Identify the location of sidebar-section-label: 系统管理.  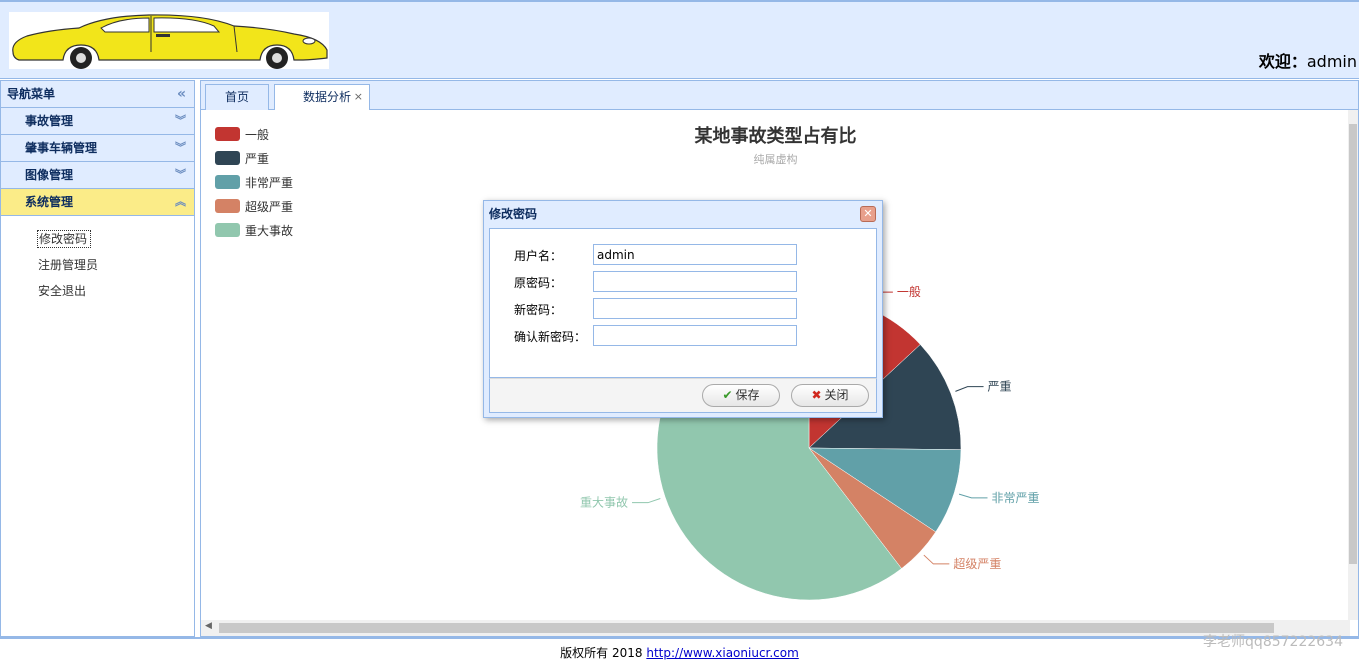
(49, 202).